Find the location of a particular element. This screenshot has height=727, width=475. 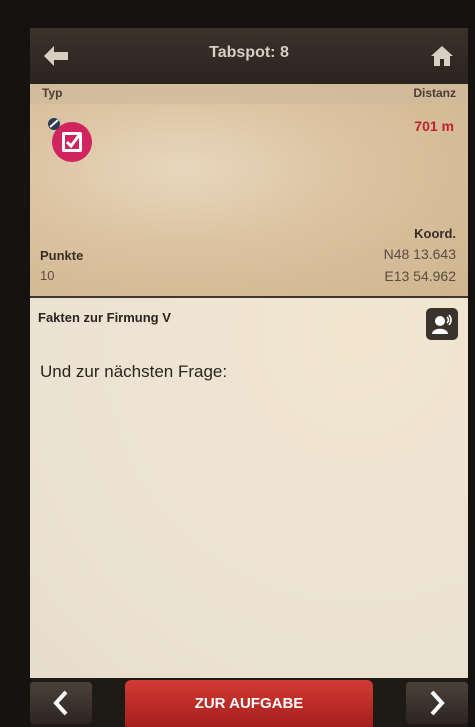

fact-title: Fakten zur Firmung V is located at coordinates (104, 317).